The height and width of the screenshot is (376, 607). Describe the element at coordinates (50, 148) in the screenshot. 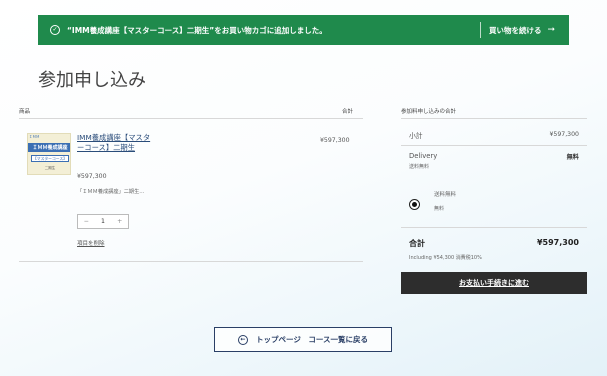

I see `thumbnail-title: ＩＭＭ養成講座` at that location.